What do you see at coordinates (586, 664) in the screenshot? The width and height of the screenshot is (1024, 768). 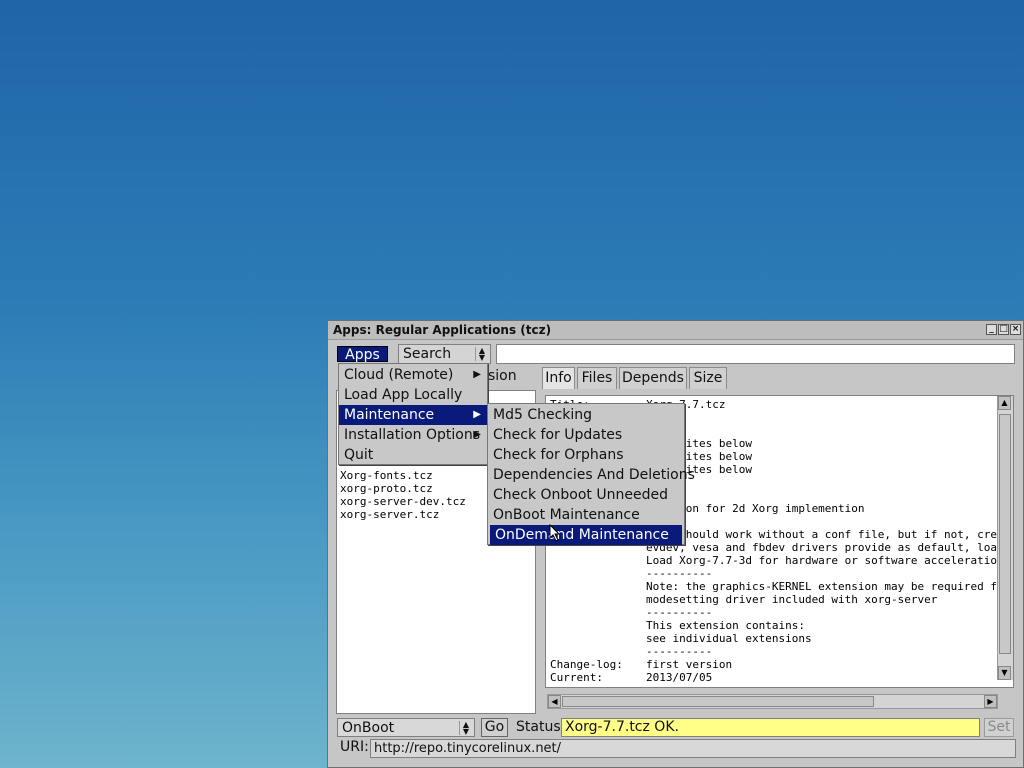 I see `info-key: Change-log:` at bounding box center [586, 664].